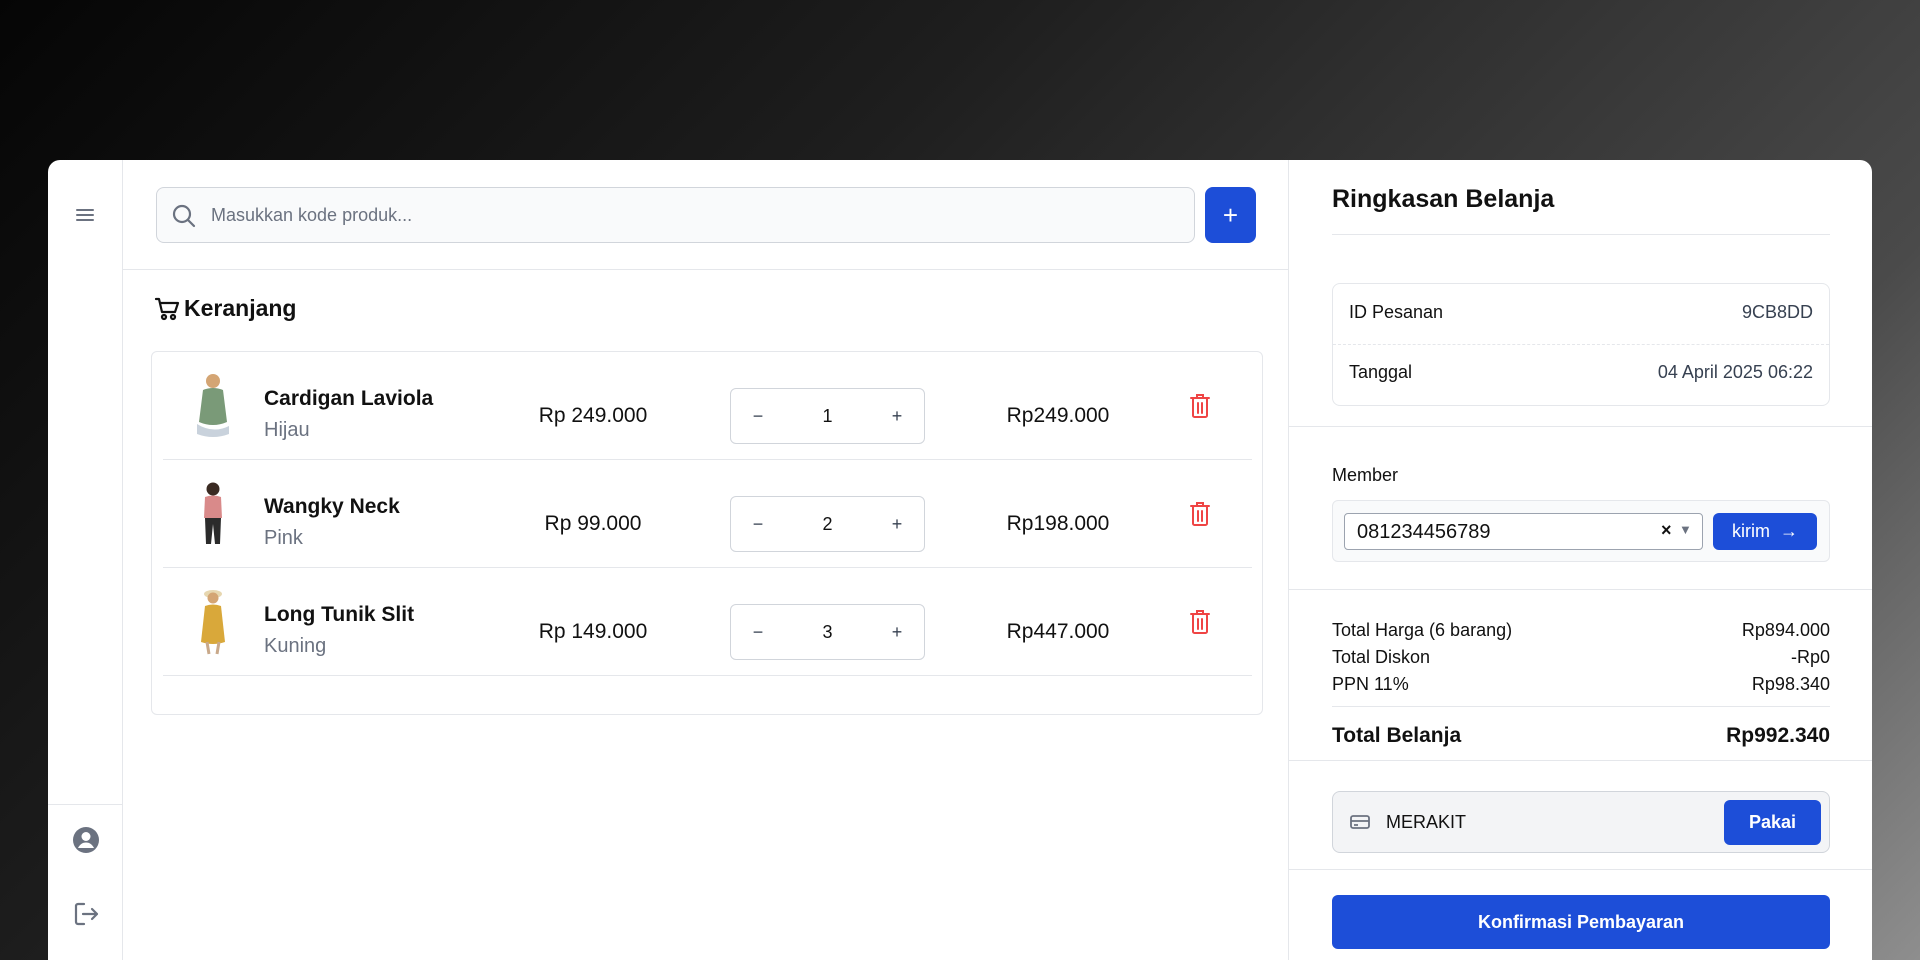  I want to click on product-variant: Pink, so click(283, 538).